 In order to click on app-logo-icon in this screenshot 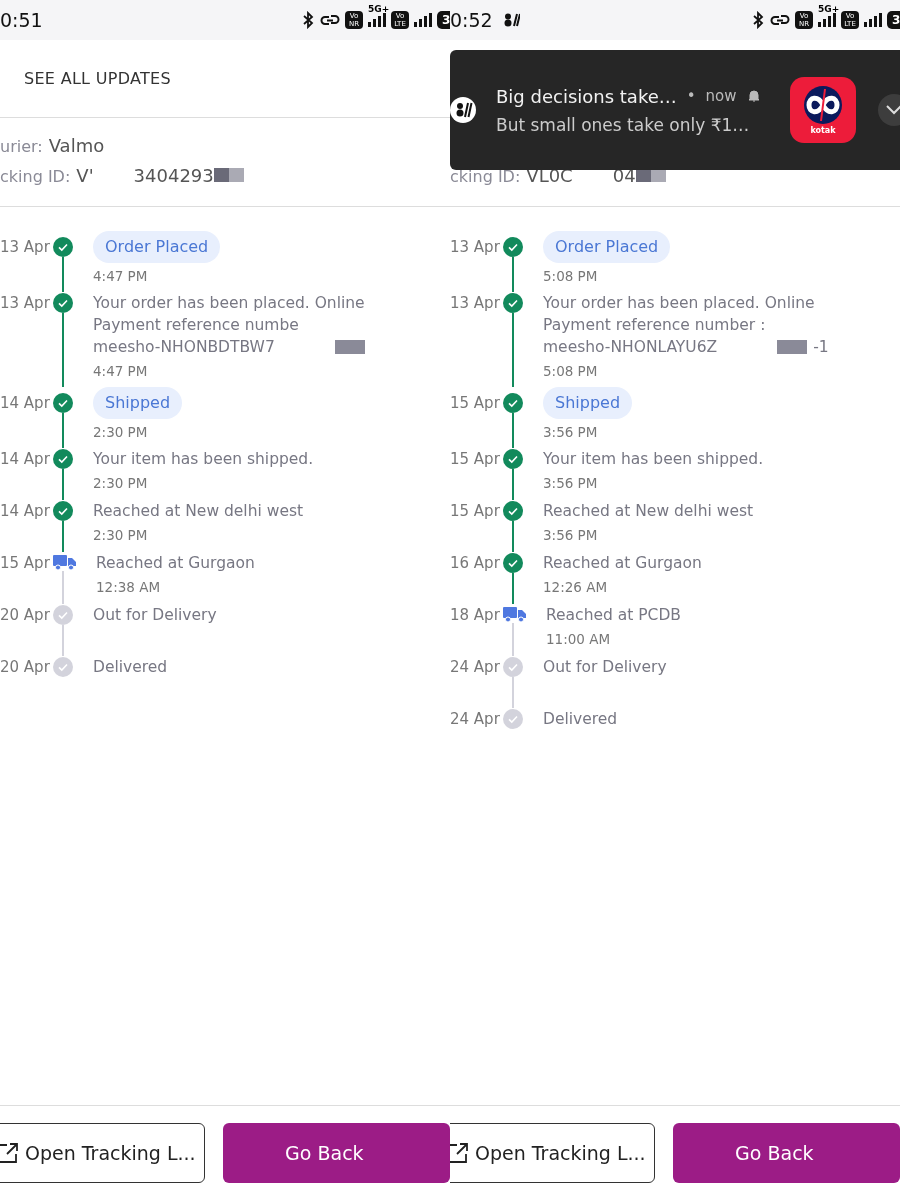, I will do `click(463, 110)`.